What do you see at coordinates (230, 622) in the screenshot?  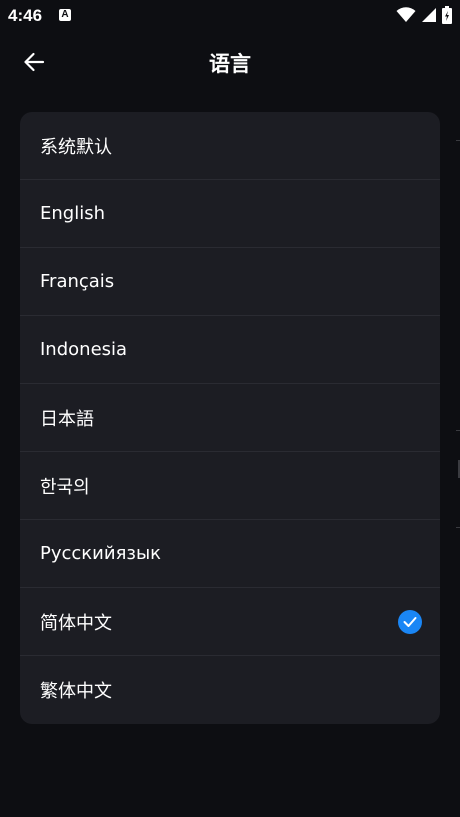 I see `language-option-simplified-chinese: 简体中文` at bounding box center [230, 622].